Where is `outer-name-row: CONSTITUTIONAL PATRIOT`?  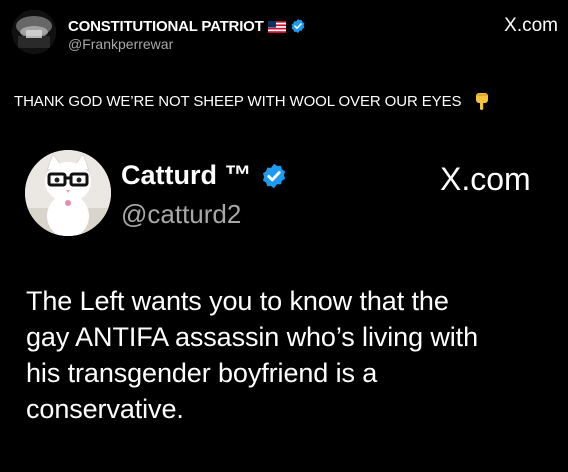 outer-name-row: CONSTITUTIONAL PATRIOT is located at coordinates (187, 26).